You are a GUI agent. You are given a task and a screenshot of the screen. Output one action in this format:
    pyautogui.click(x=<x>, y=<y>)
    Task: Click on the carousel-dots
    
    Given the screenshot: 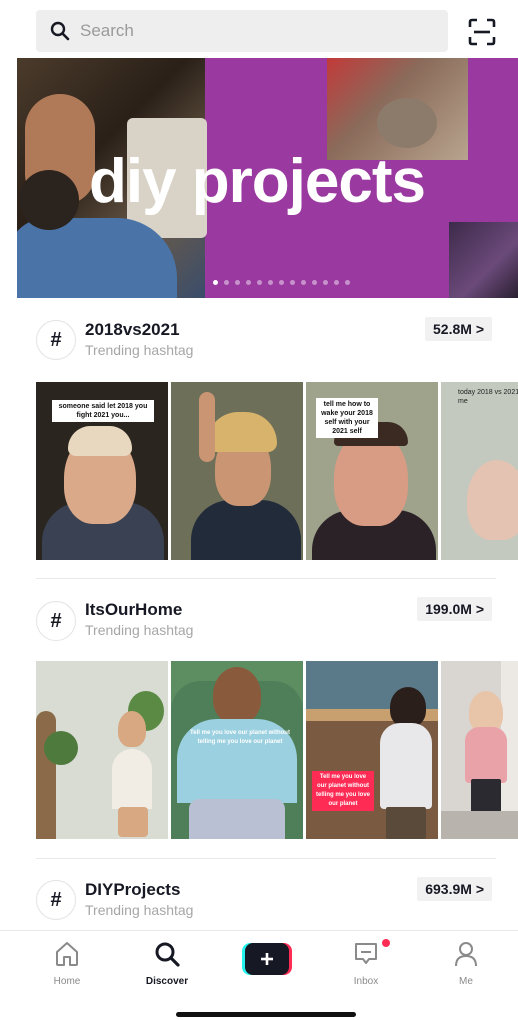 What is the action you would take?
    pyautogui.click(x=281, y=282)
    